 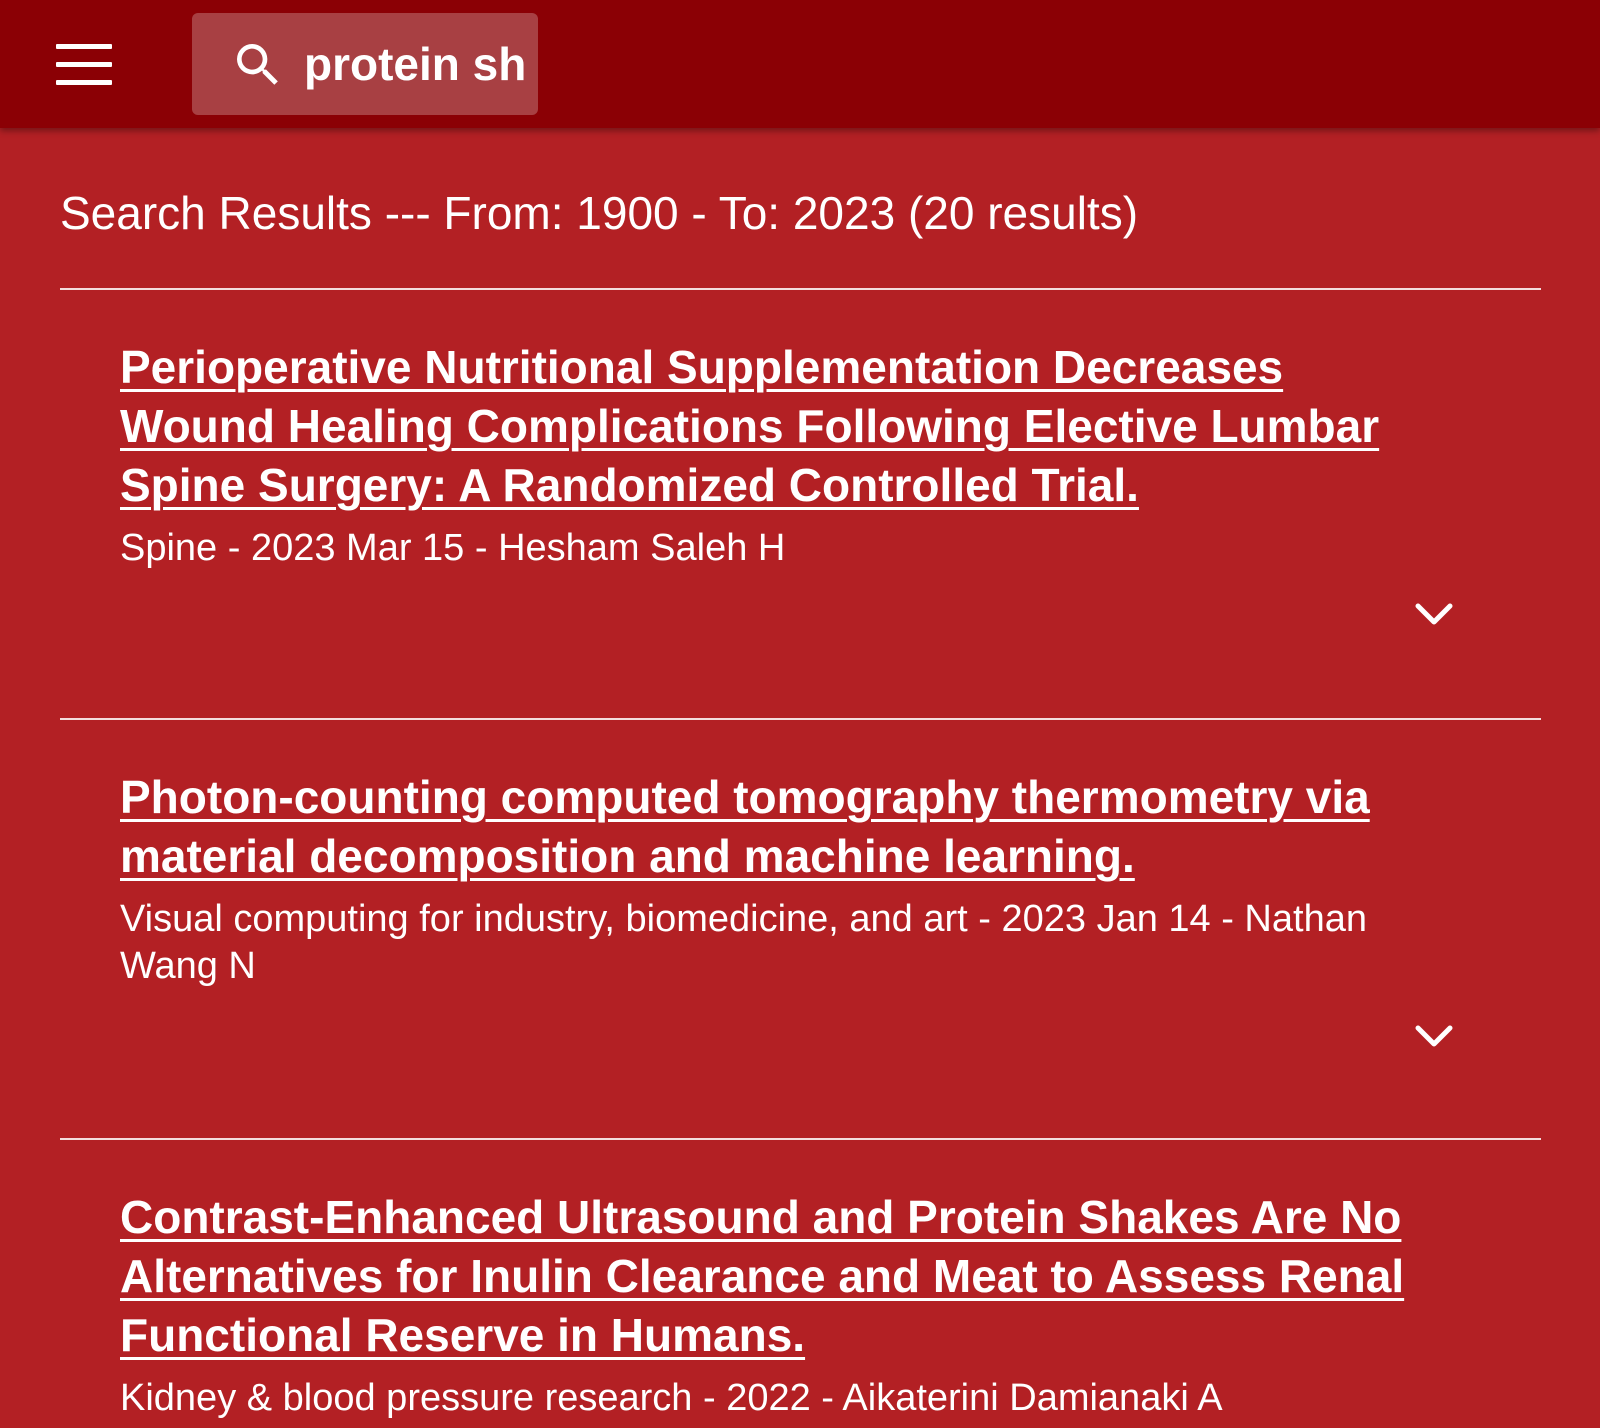 I want to click on hamburger-menu-icon, so click(x=84, y=64).